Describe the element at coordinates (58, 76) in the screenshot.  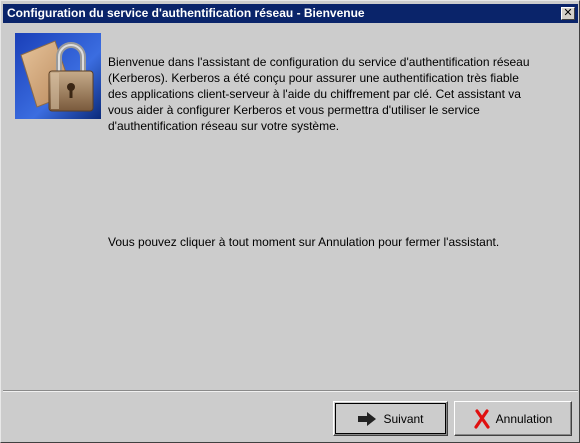
I see `padlock-card-icon` at that location.